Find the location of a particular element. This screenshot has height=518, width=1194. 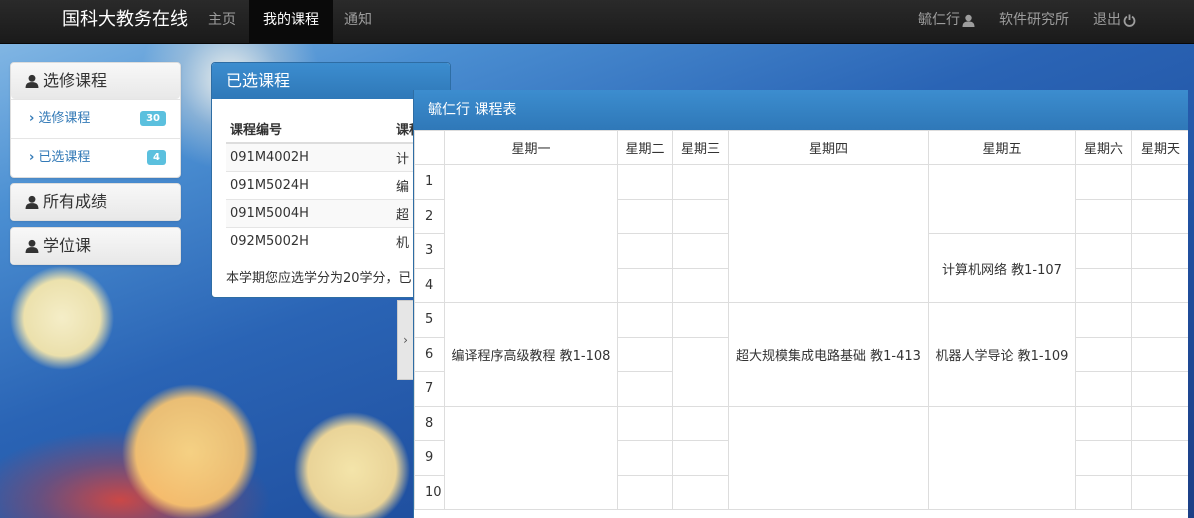

credit-summary: 本学期您应选学分为20学分，已 is located at coordinates (319, 278).